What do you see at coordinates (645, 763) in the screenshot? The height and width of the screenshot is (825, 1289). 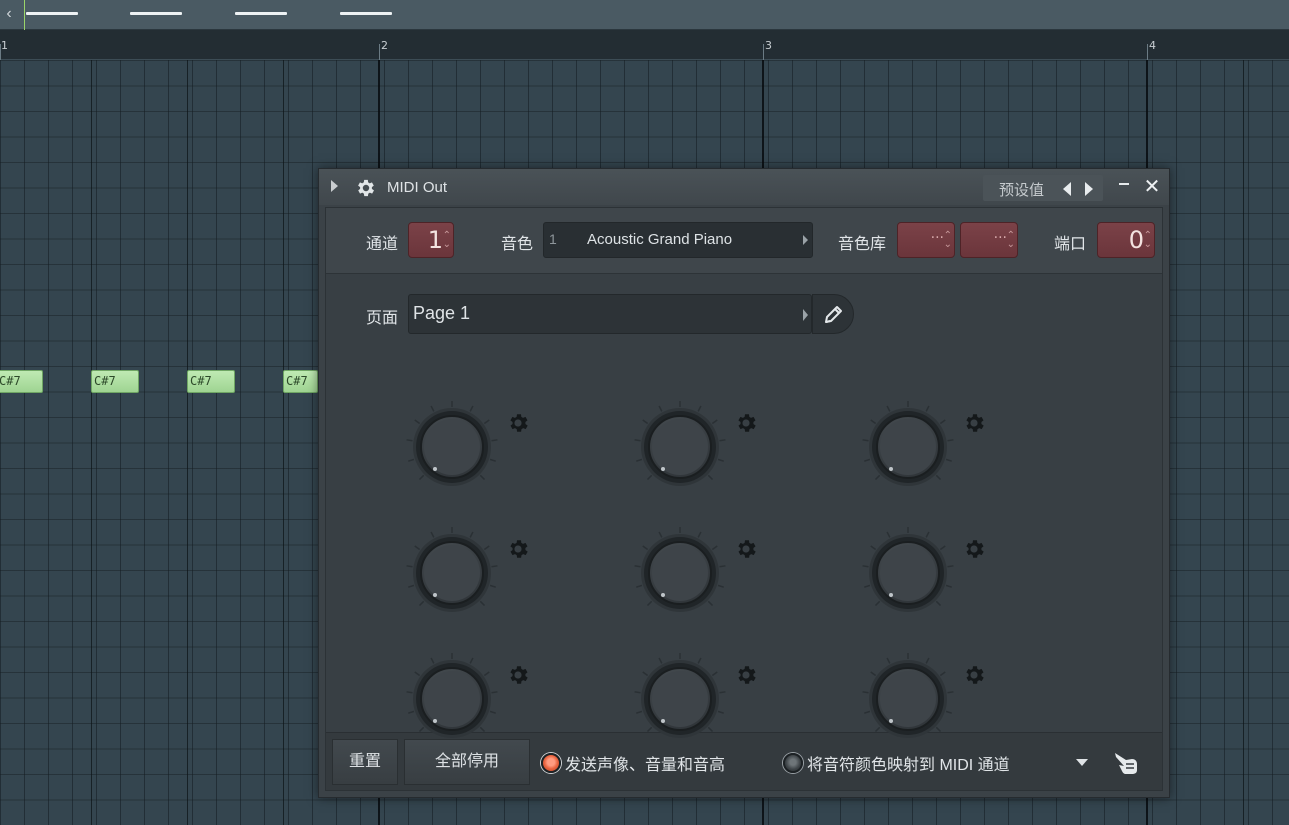 I see `send-pan-vol-pitch-label: 发送声像、音量和音高` at bounding box center [645, 763].